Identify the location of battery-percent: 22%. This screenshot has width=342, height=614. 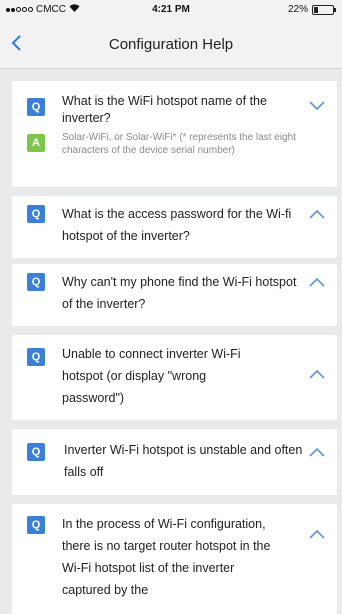
(297, 9).